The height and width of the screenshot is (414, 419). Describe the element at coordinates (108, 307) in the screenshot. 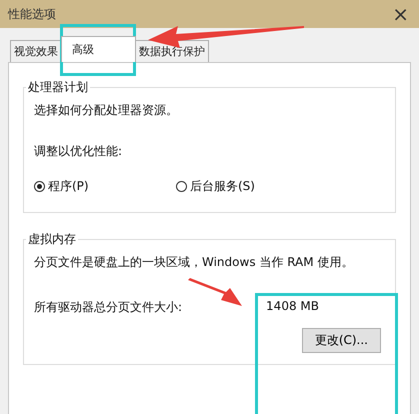

I see `size-label: 所有驱动器总分页文件大小:` at that location.